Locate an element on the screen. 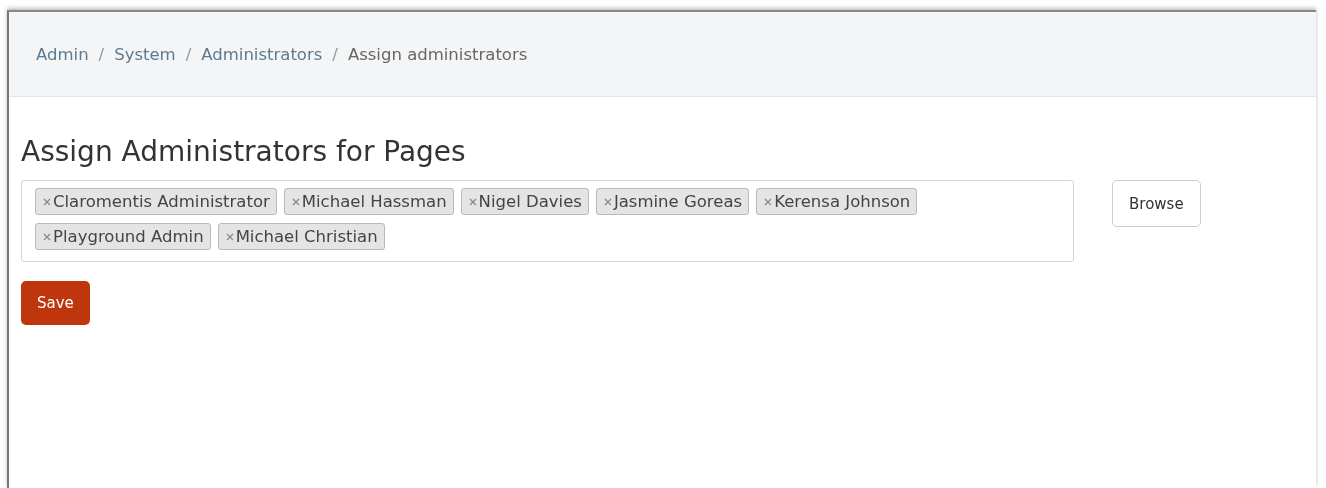  administrators-field: Claromentis Administrator Michael Hassman Nigel Davies Jasmine Goreas Kerensa Johnson Playground Admin Michael Christian is located at coordinates (547, 221).